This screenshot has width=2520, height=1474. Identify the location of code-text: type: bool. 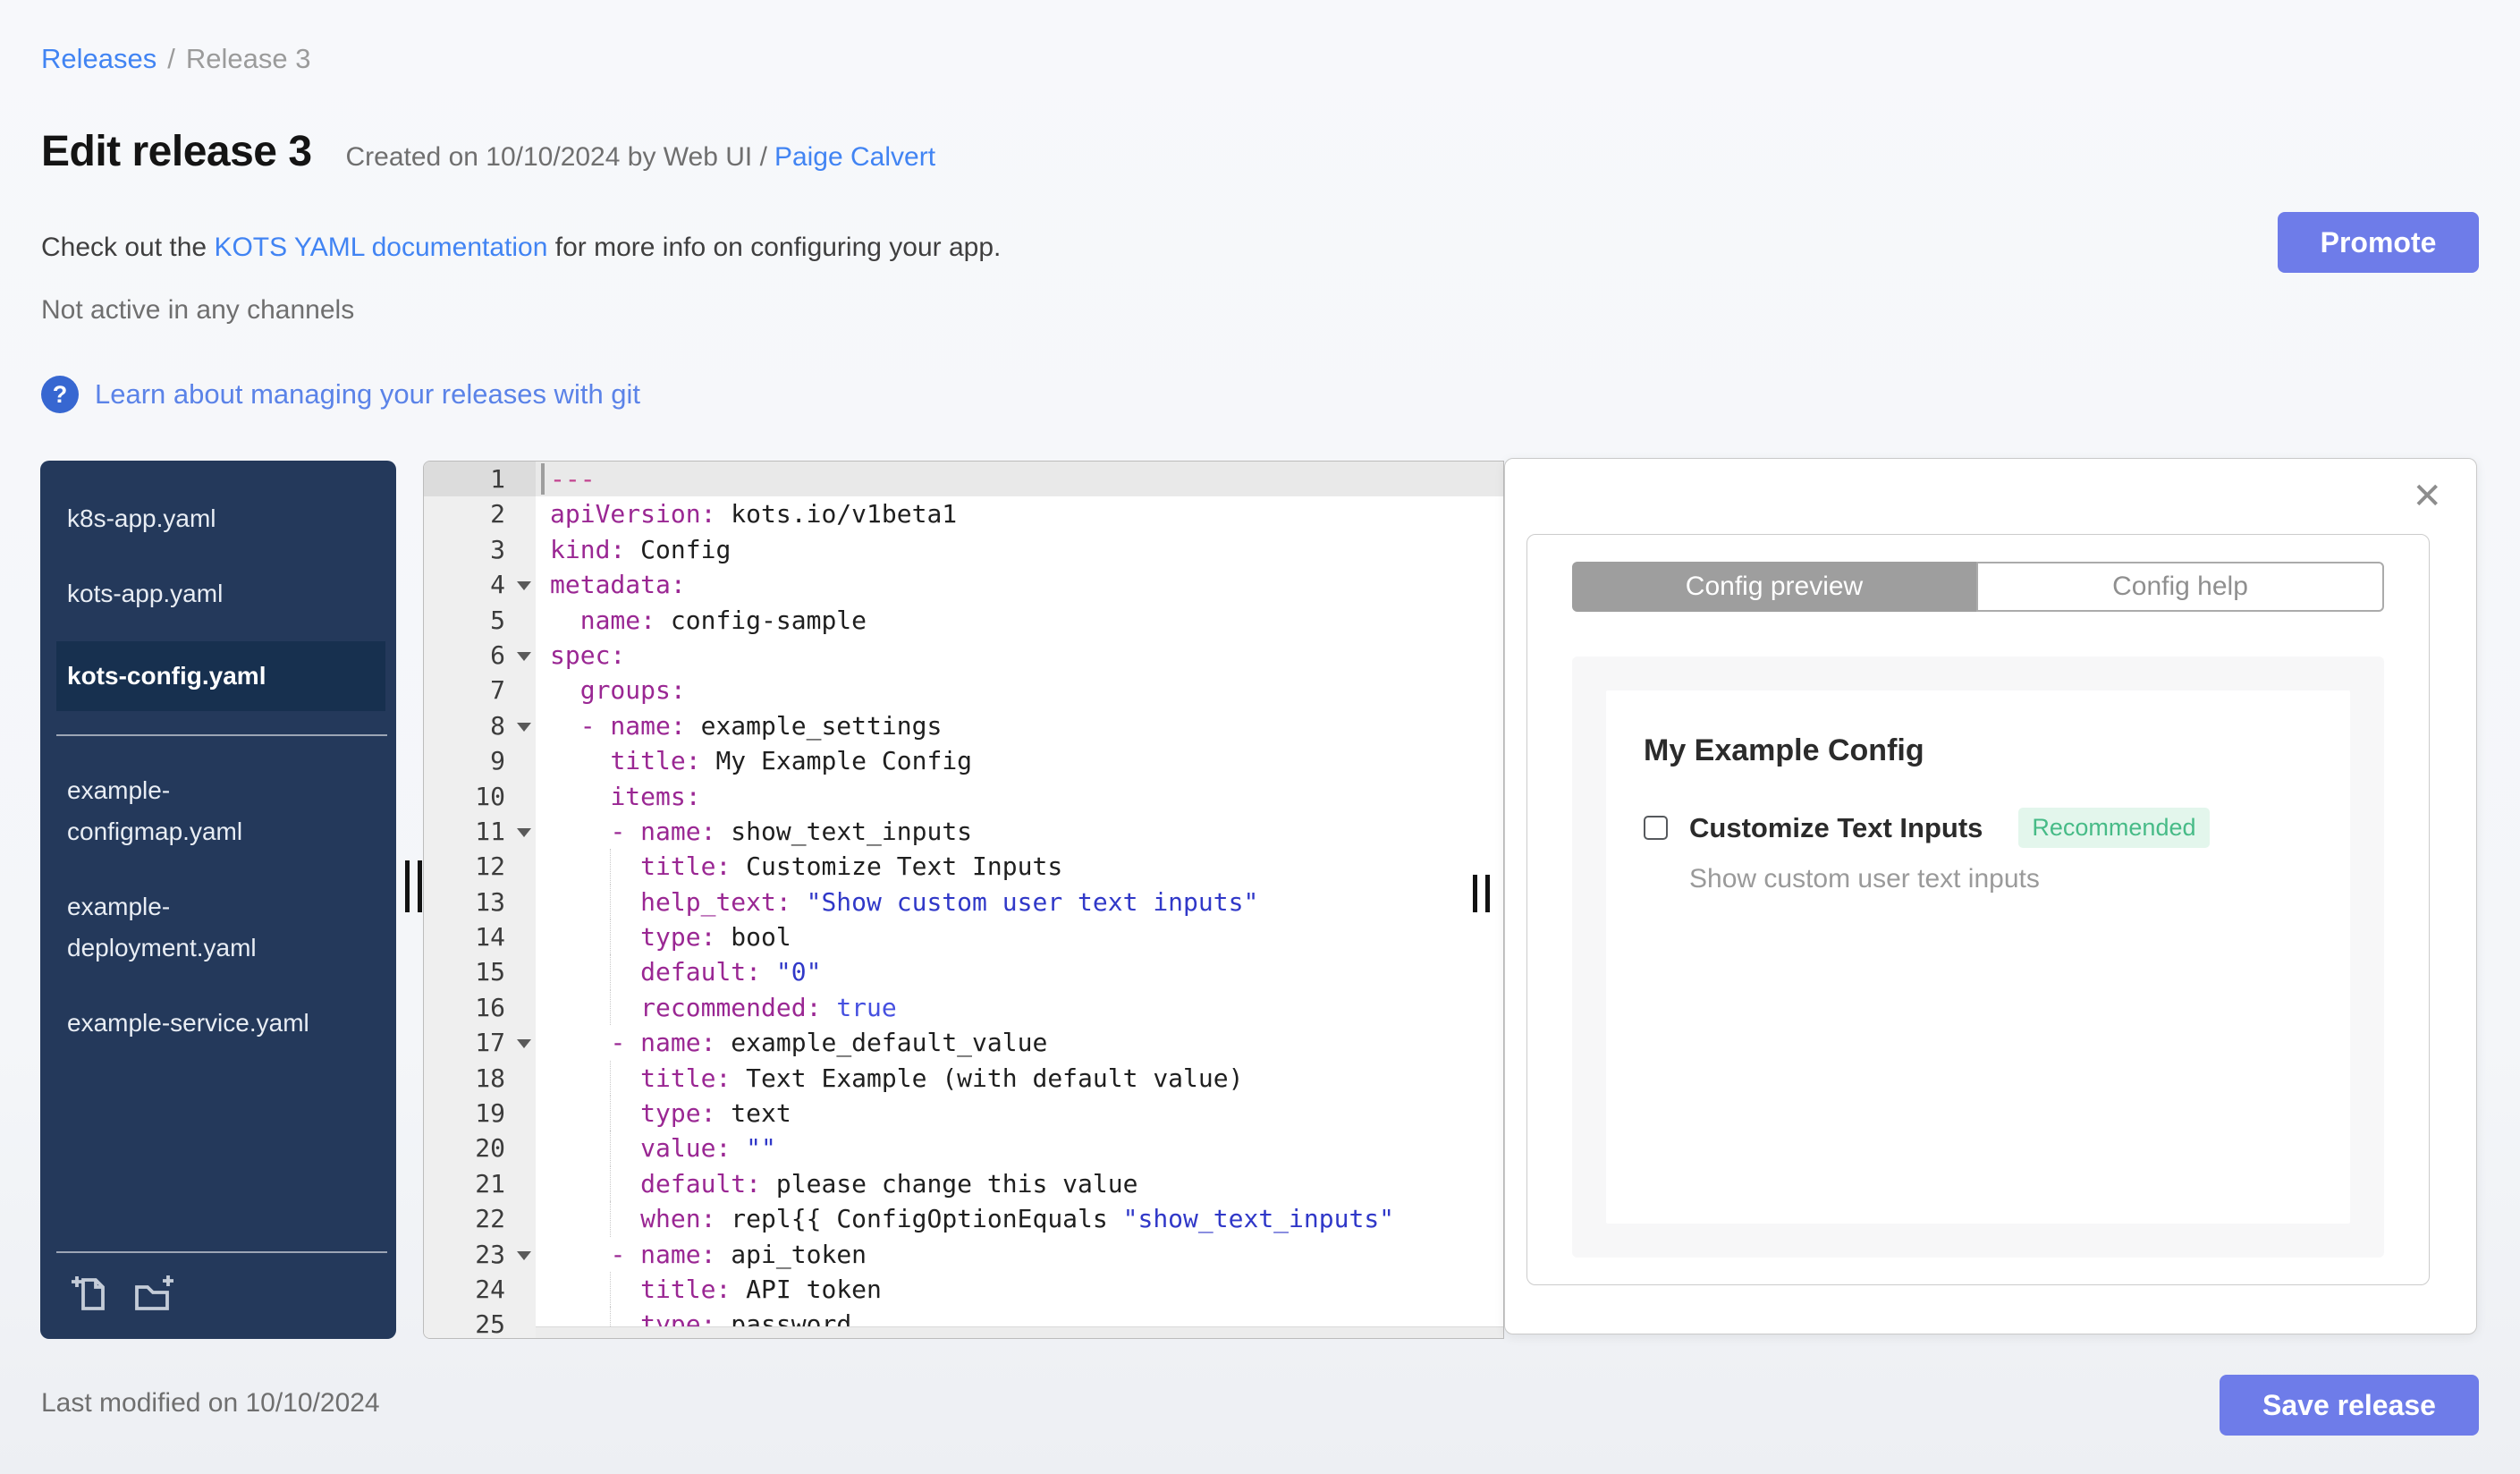
(1019, 937).